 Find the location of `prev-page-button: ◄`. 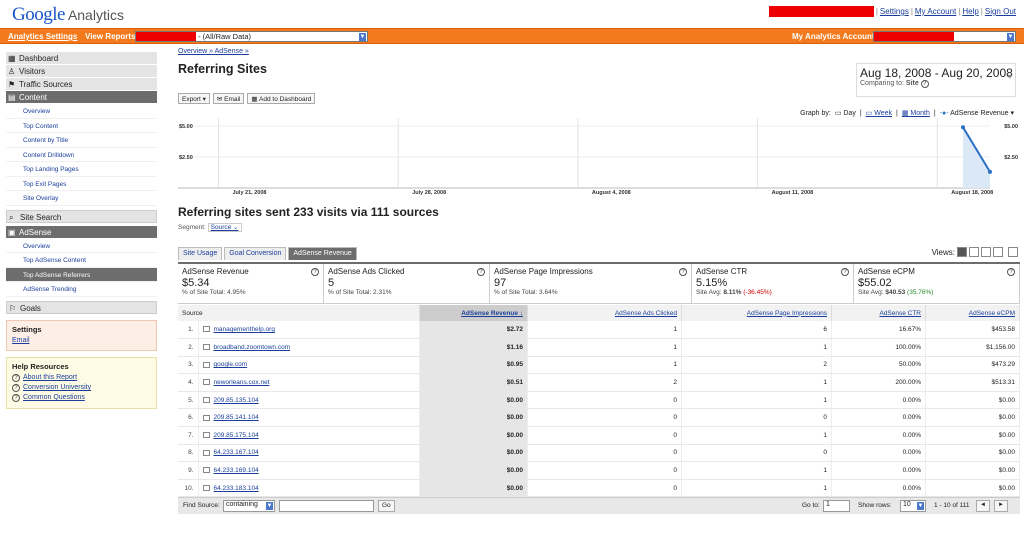

prev-page-button: ◄ is located at coordinates (983, 506).